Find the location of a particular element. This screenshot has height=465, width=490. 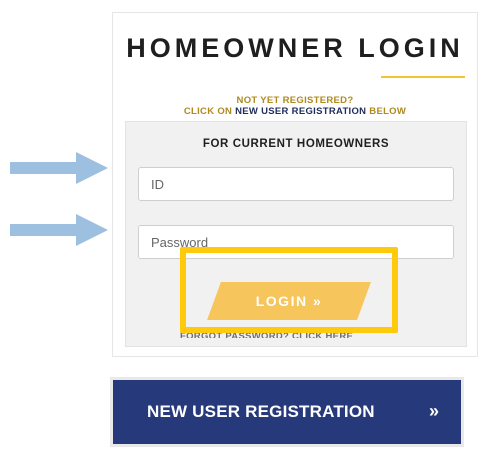

registration-note-line2: CLICK ON NEW USER REGISTRATION BELOW is located at coordinates (295, 111).